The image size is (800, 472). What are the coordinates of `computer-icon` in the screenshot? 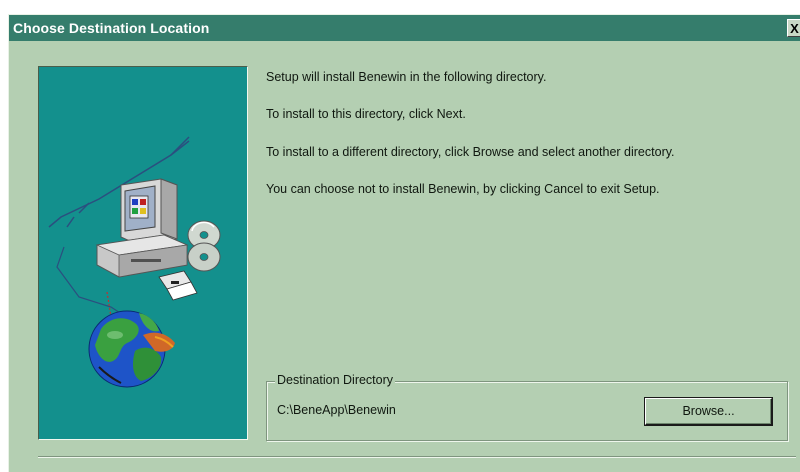 It's located at (142, 228).